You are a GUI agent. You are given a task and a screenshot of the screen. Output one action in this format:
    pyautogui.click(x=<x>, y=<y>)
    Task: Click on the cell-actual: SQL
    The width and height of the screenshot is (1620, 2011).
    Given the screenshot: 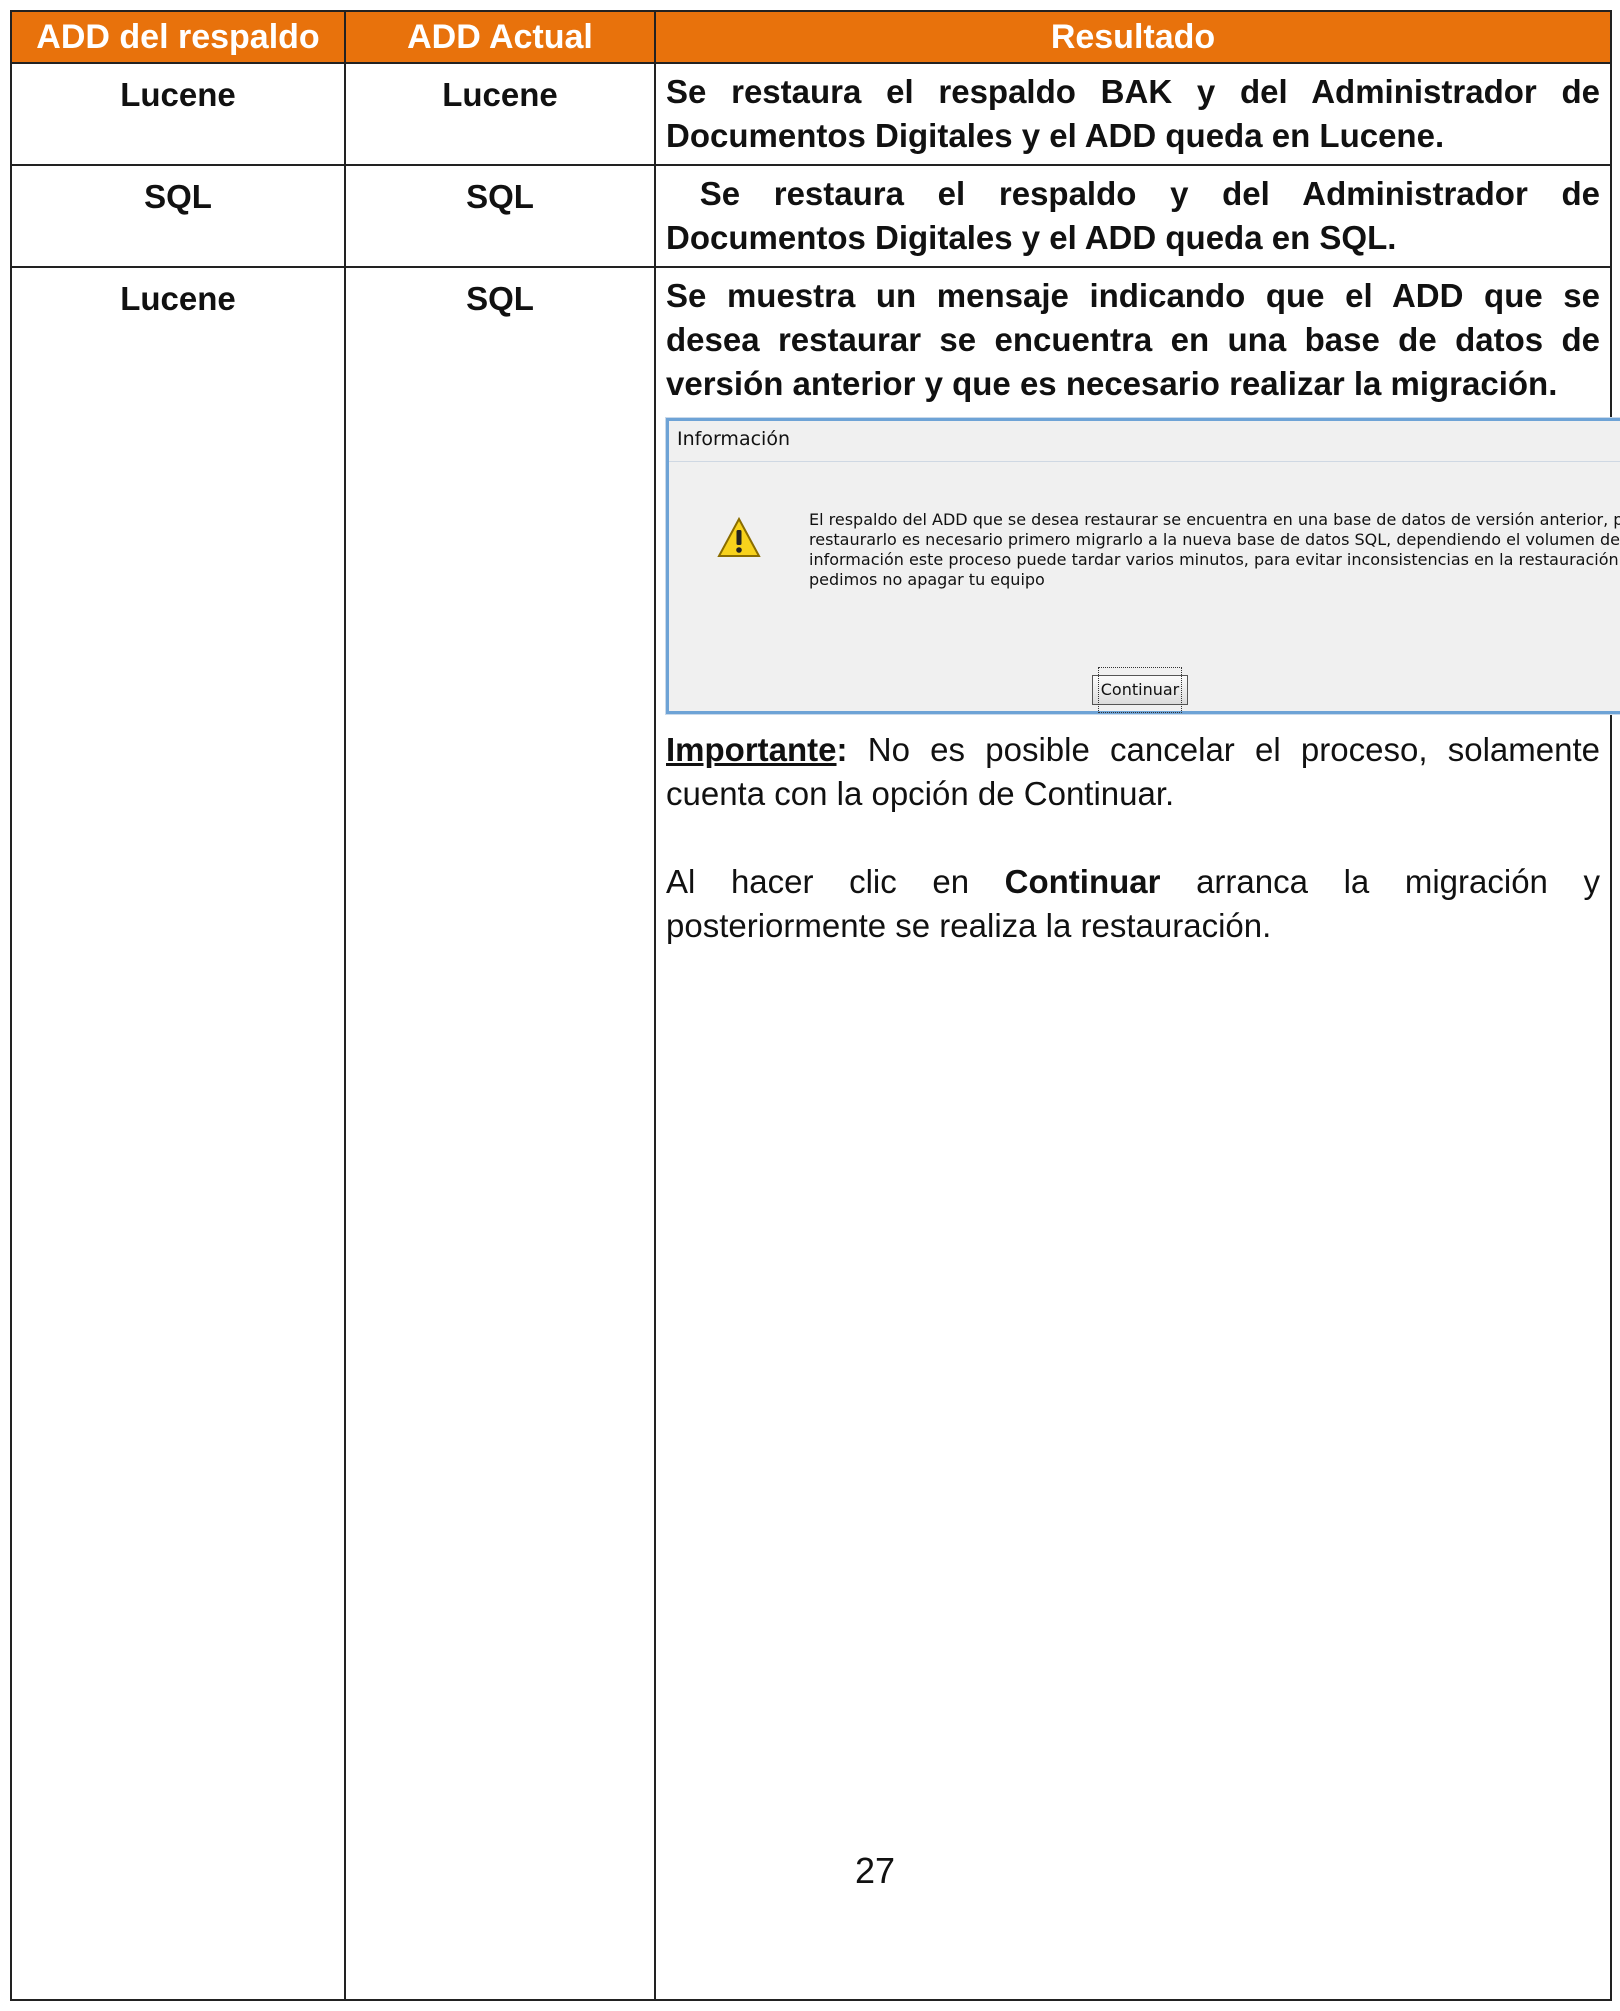 What is the action you would take?
    pyautogui.click(x=500, y=216)
    